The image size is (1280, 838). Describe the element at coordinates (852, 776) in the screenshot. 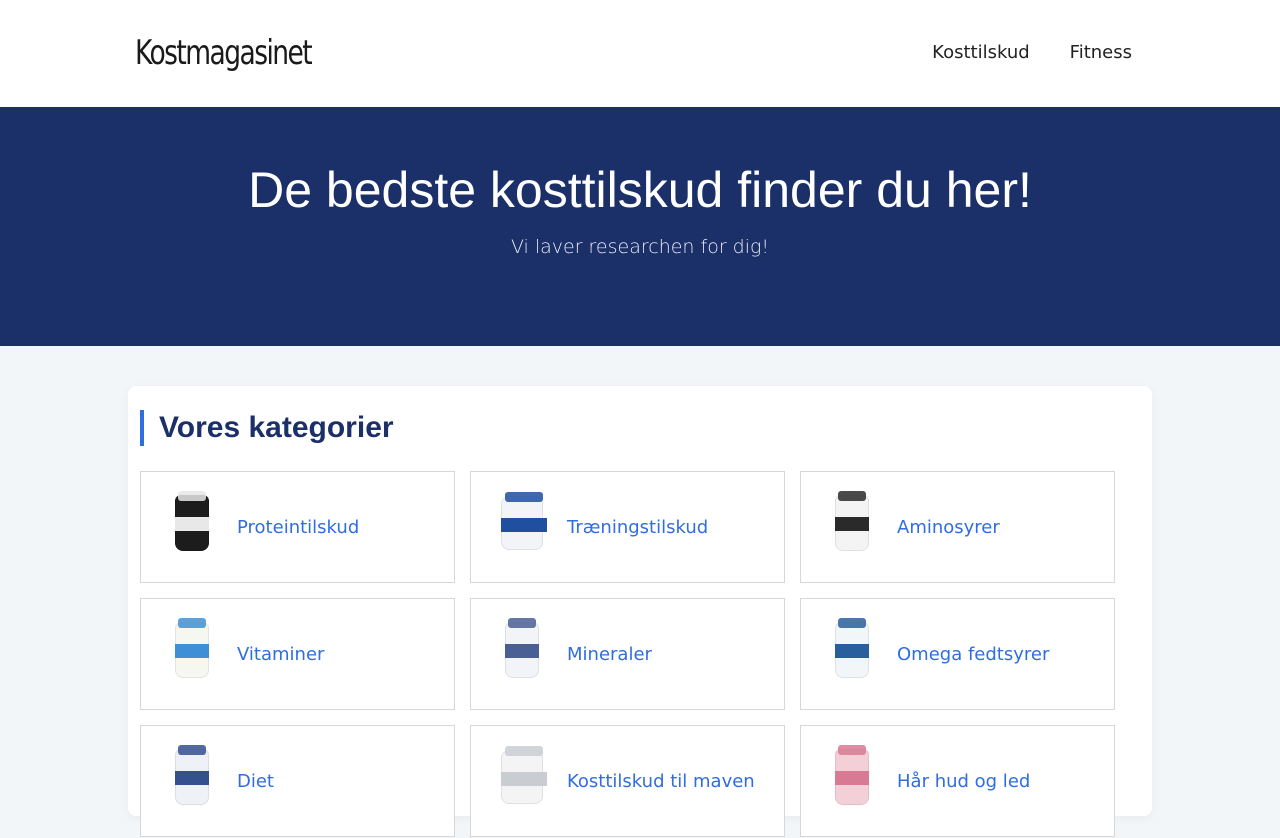

I see `hair-skin-joint-jar-icon` at that location.